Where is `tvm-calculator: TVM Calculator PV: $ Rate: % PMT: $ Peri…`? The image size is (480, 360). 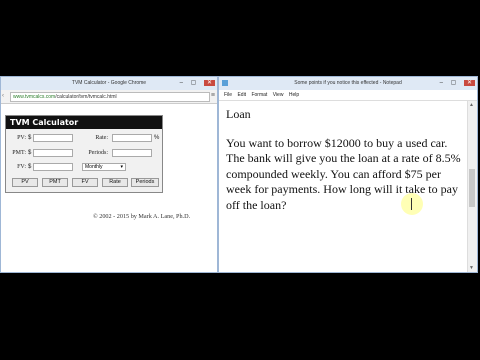
tvm-calculator: TVM Calculator PV: $ Rate: % PMT: $ Peri… is located at coordinates (84, 154).